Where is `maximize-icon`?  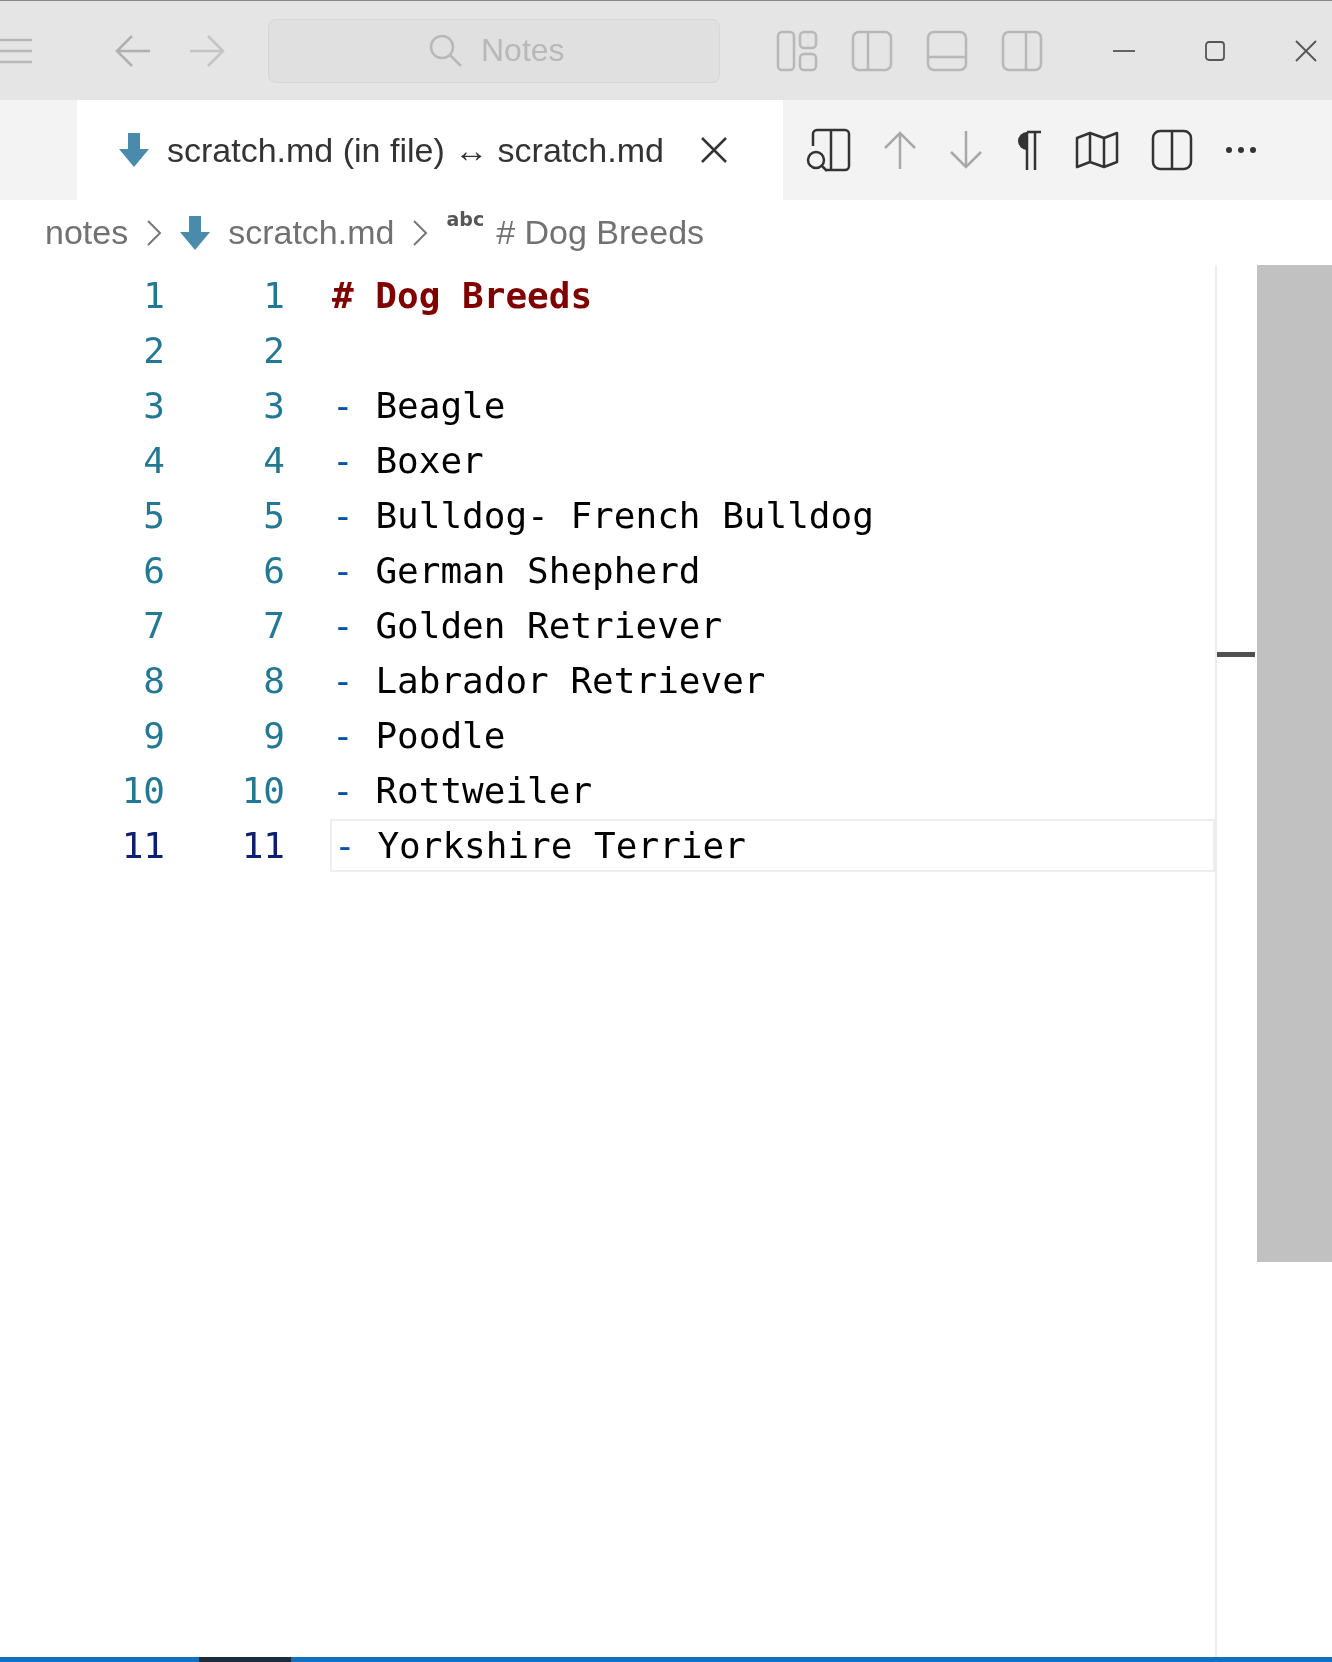 maximize-icon is located at coordinates (1215, 50).